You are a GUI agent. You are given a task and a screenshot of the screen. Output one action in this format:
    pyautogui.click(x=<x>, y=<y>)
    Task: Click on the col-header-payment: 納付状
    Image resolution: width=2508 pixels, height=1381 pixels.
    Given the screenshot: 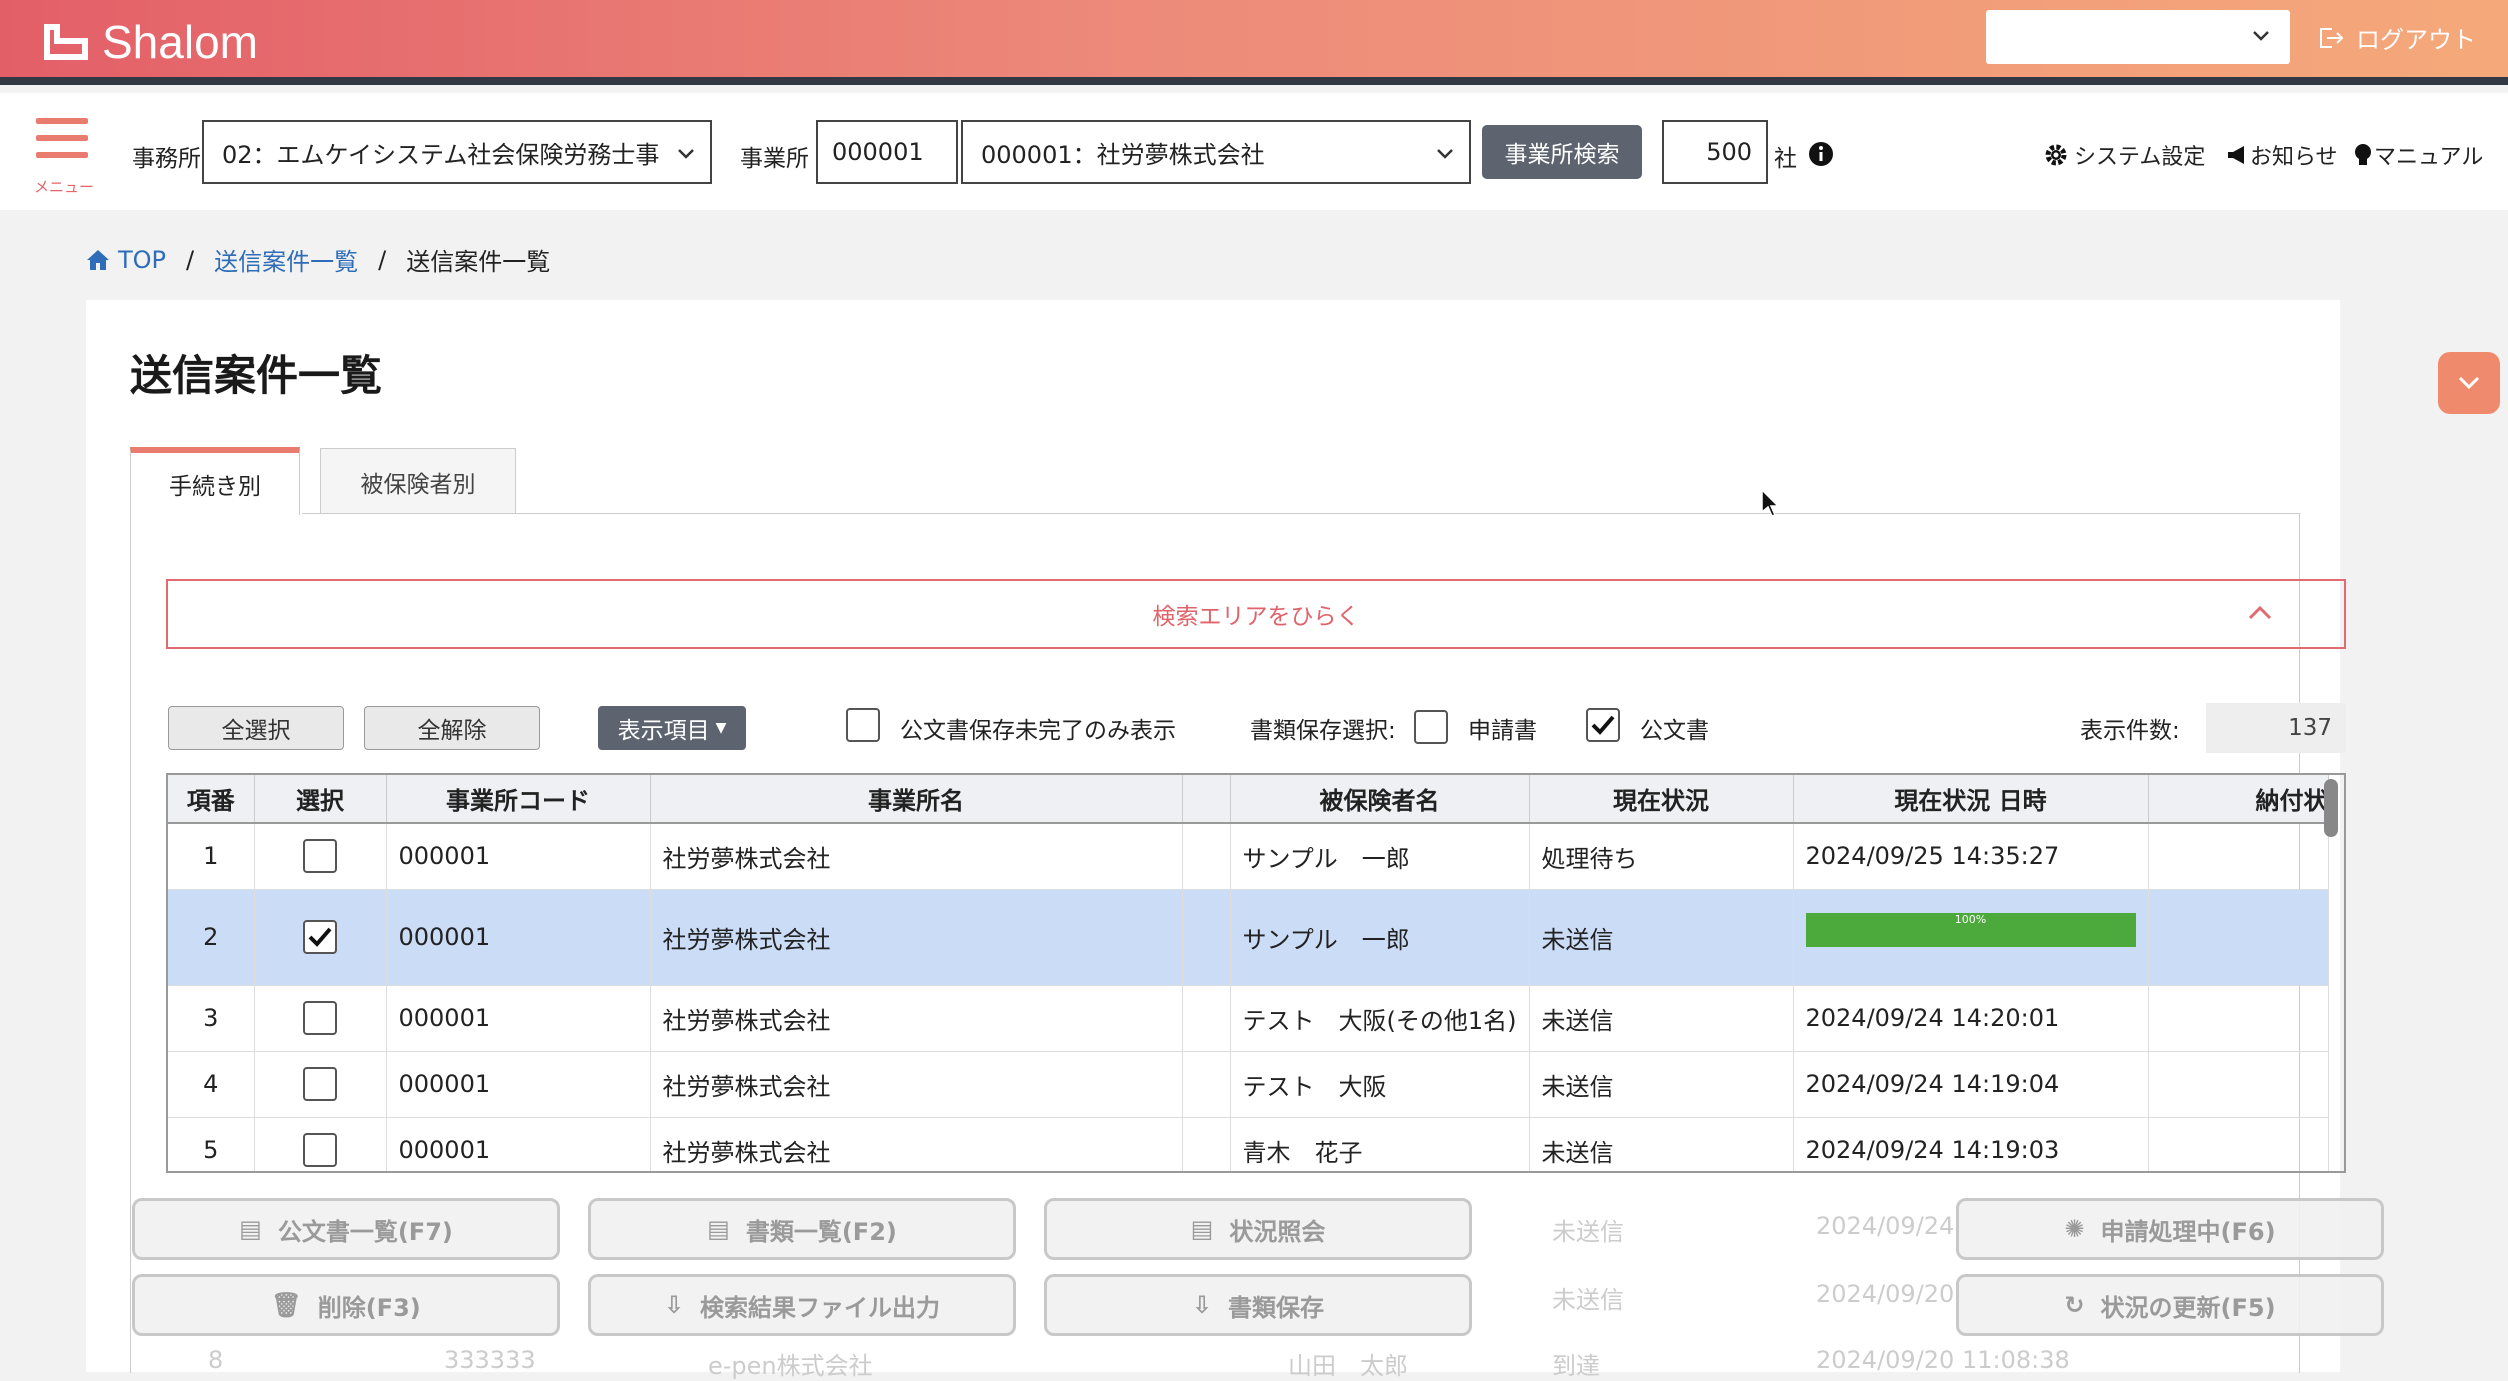 What is the action you would take?
    pyautogui.click(x=2238, y=799)
    